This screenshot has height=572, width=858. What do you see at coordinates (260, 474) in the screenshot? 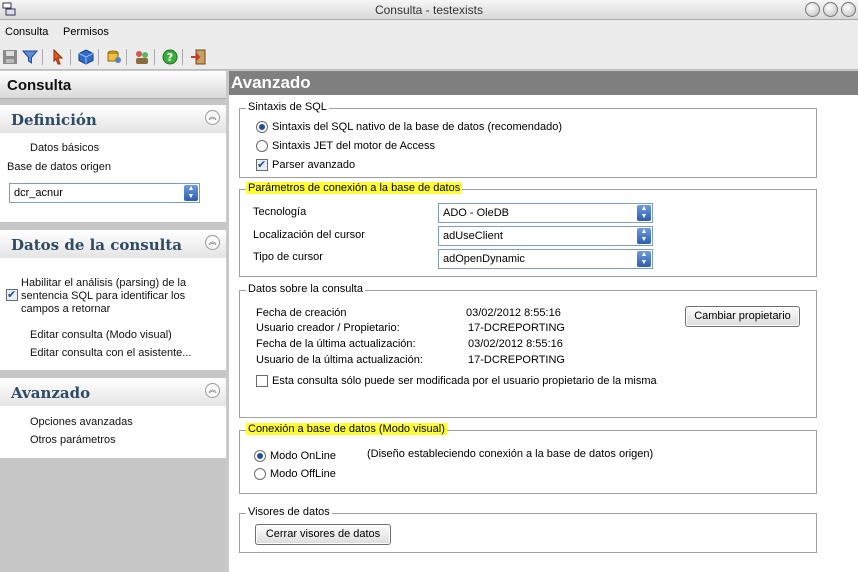
I see `radio-offline` at bounding box center [260, 474].